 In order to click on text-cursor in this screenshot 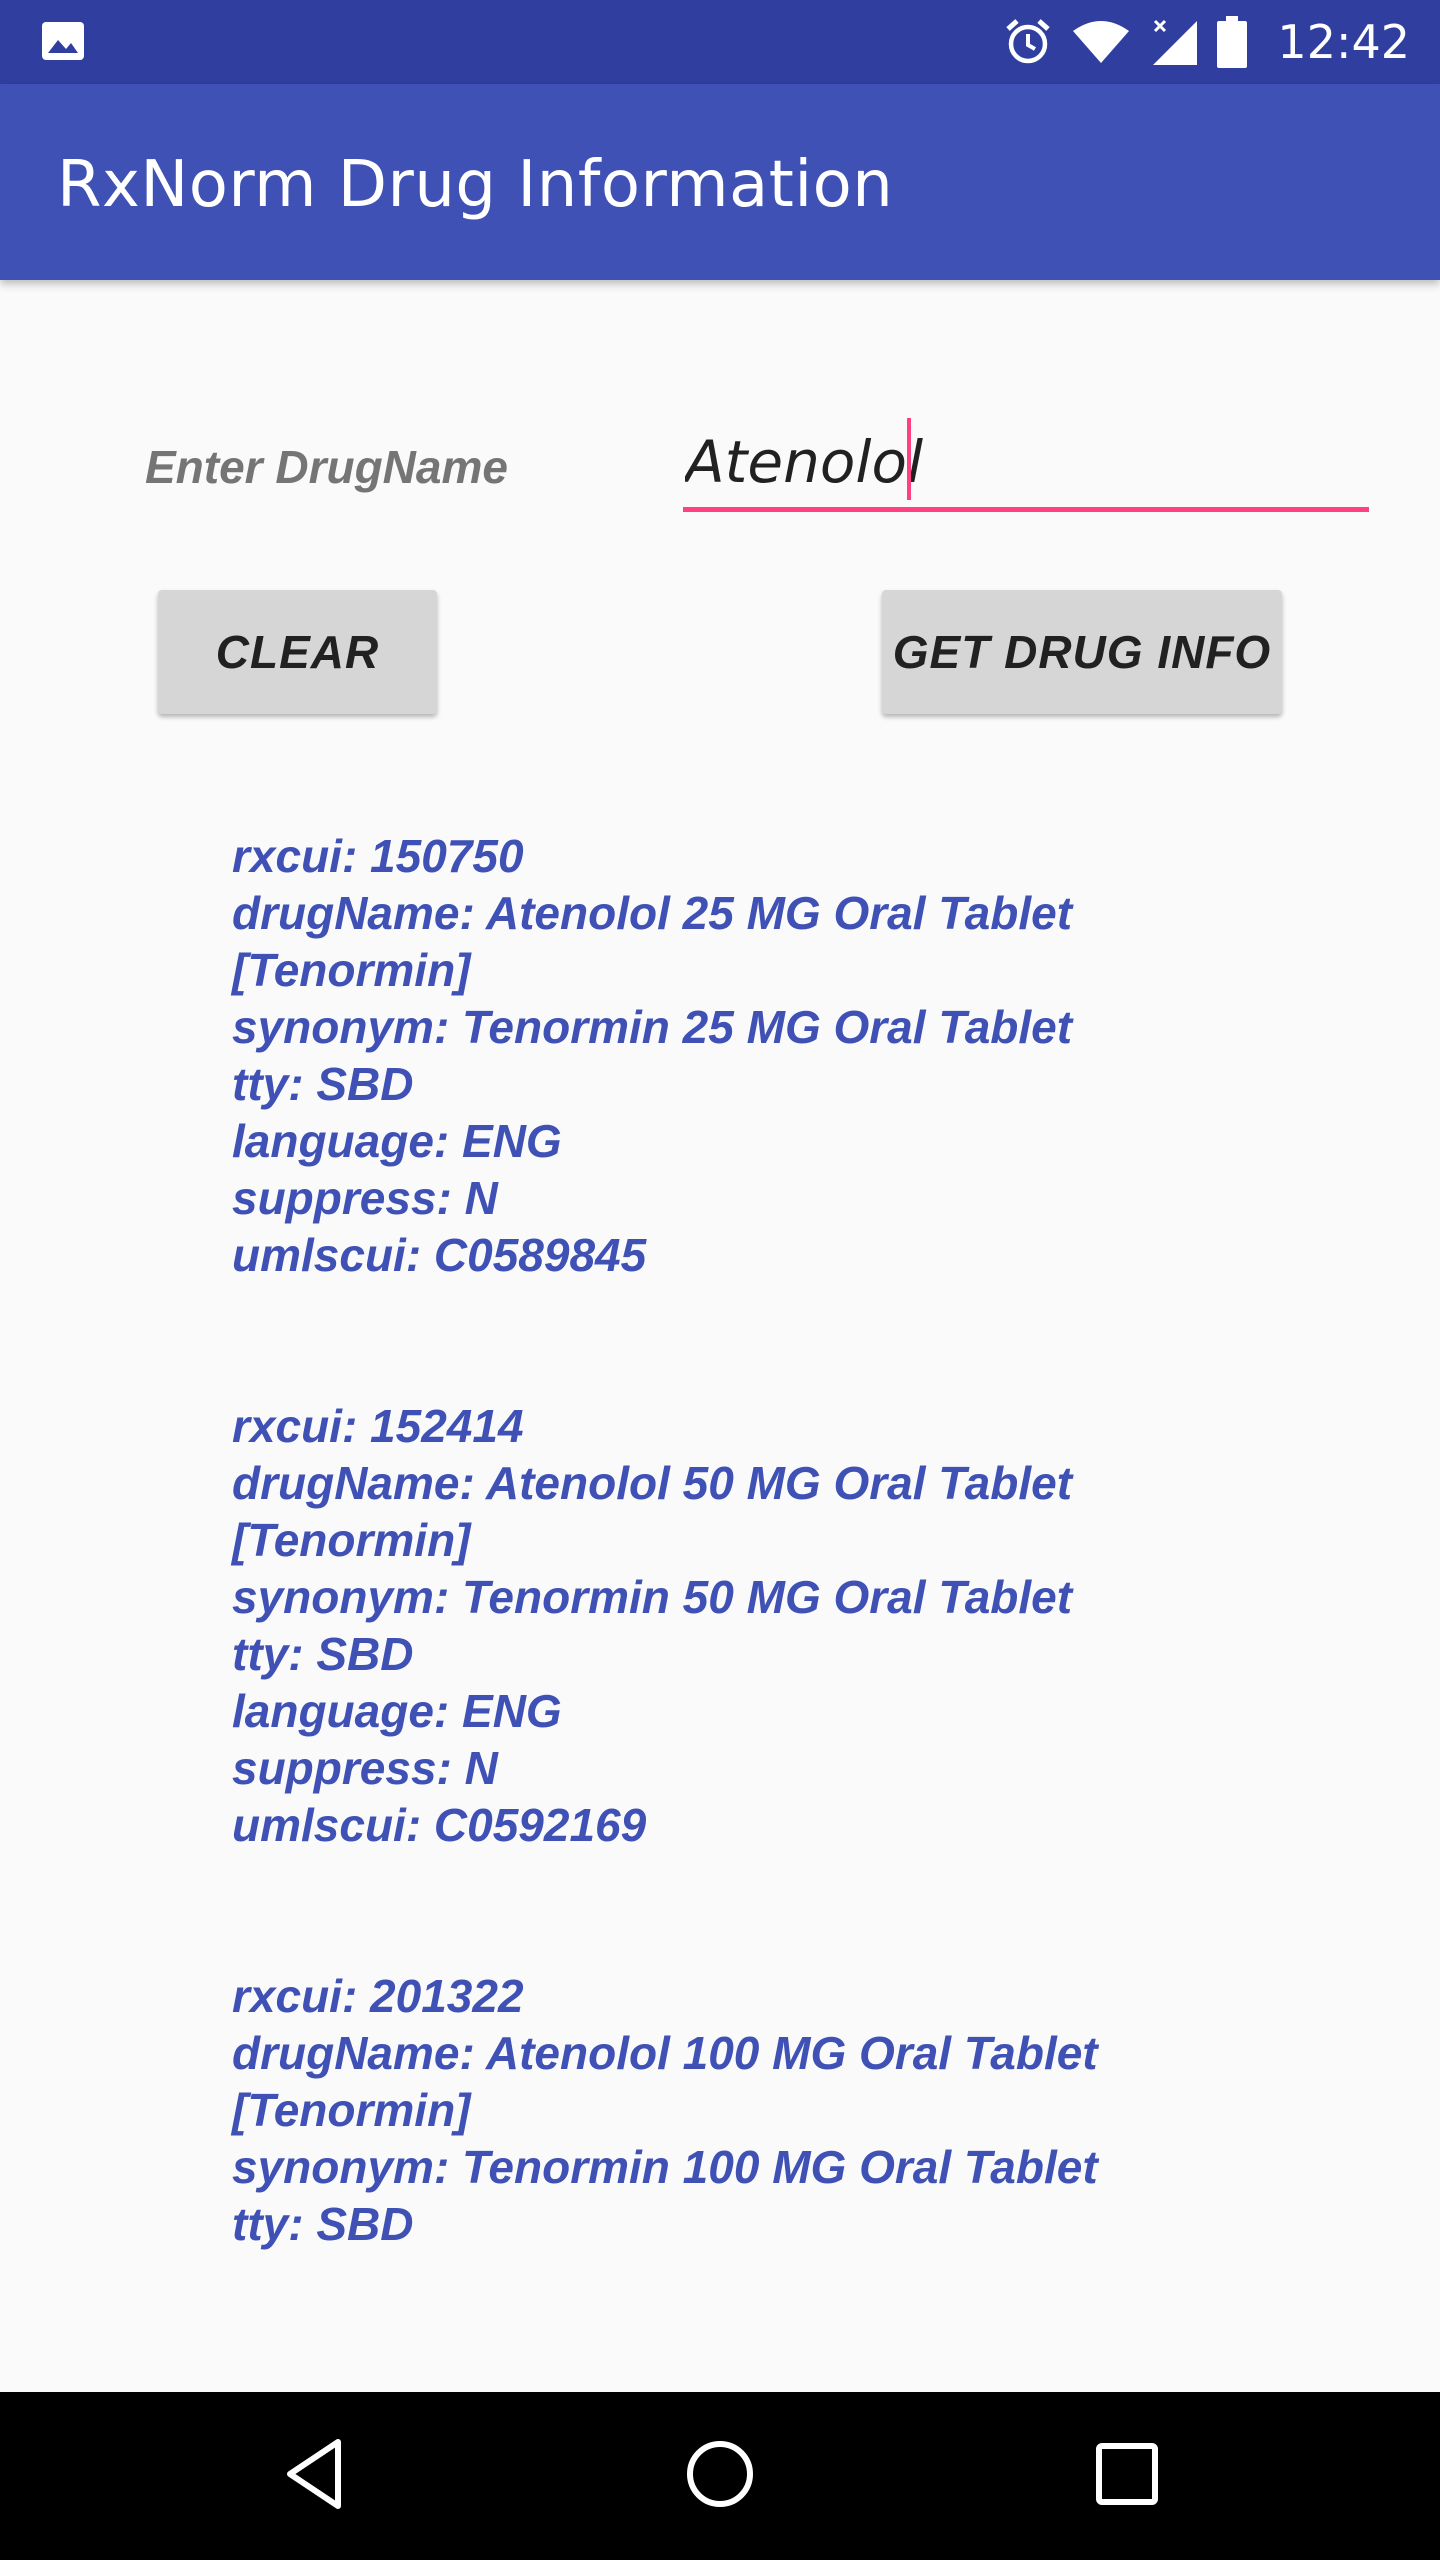, I will do `click(909, 459)`.